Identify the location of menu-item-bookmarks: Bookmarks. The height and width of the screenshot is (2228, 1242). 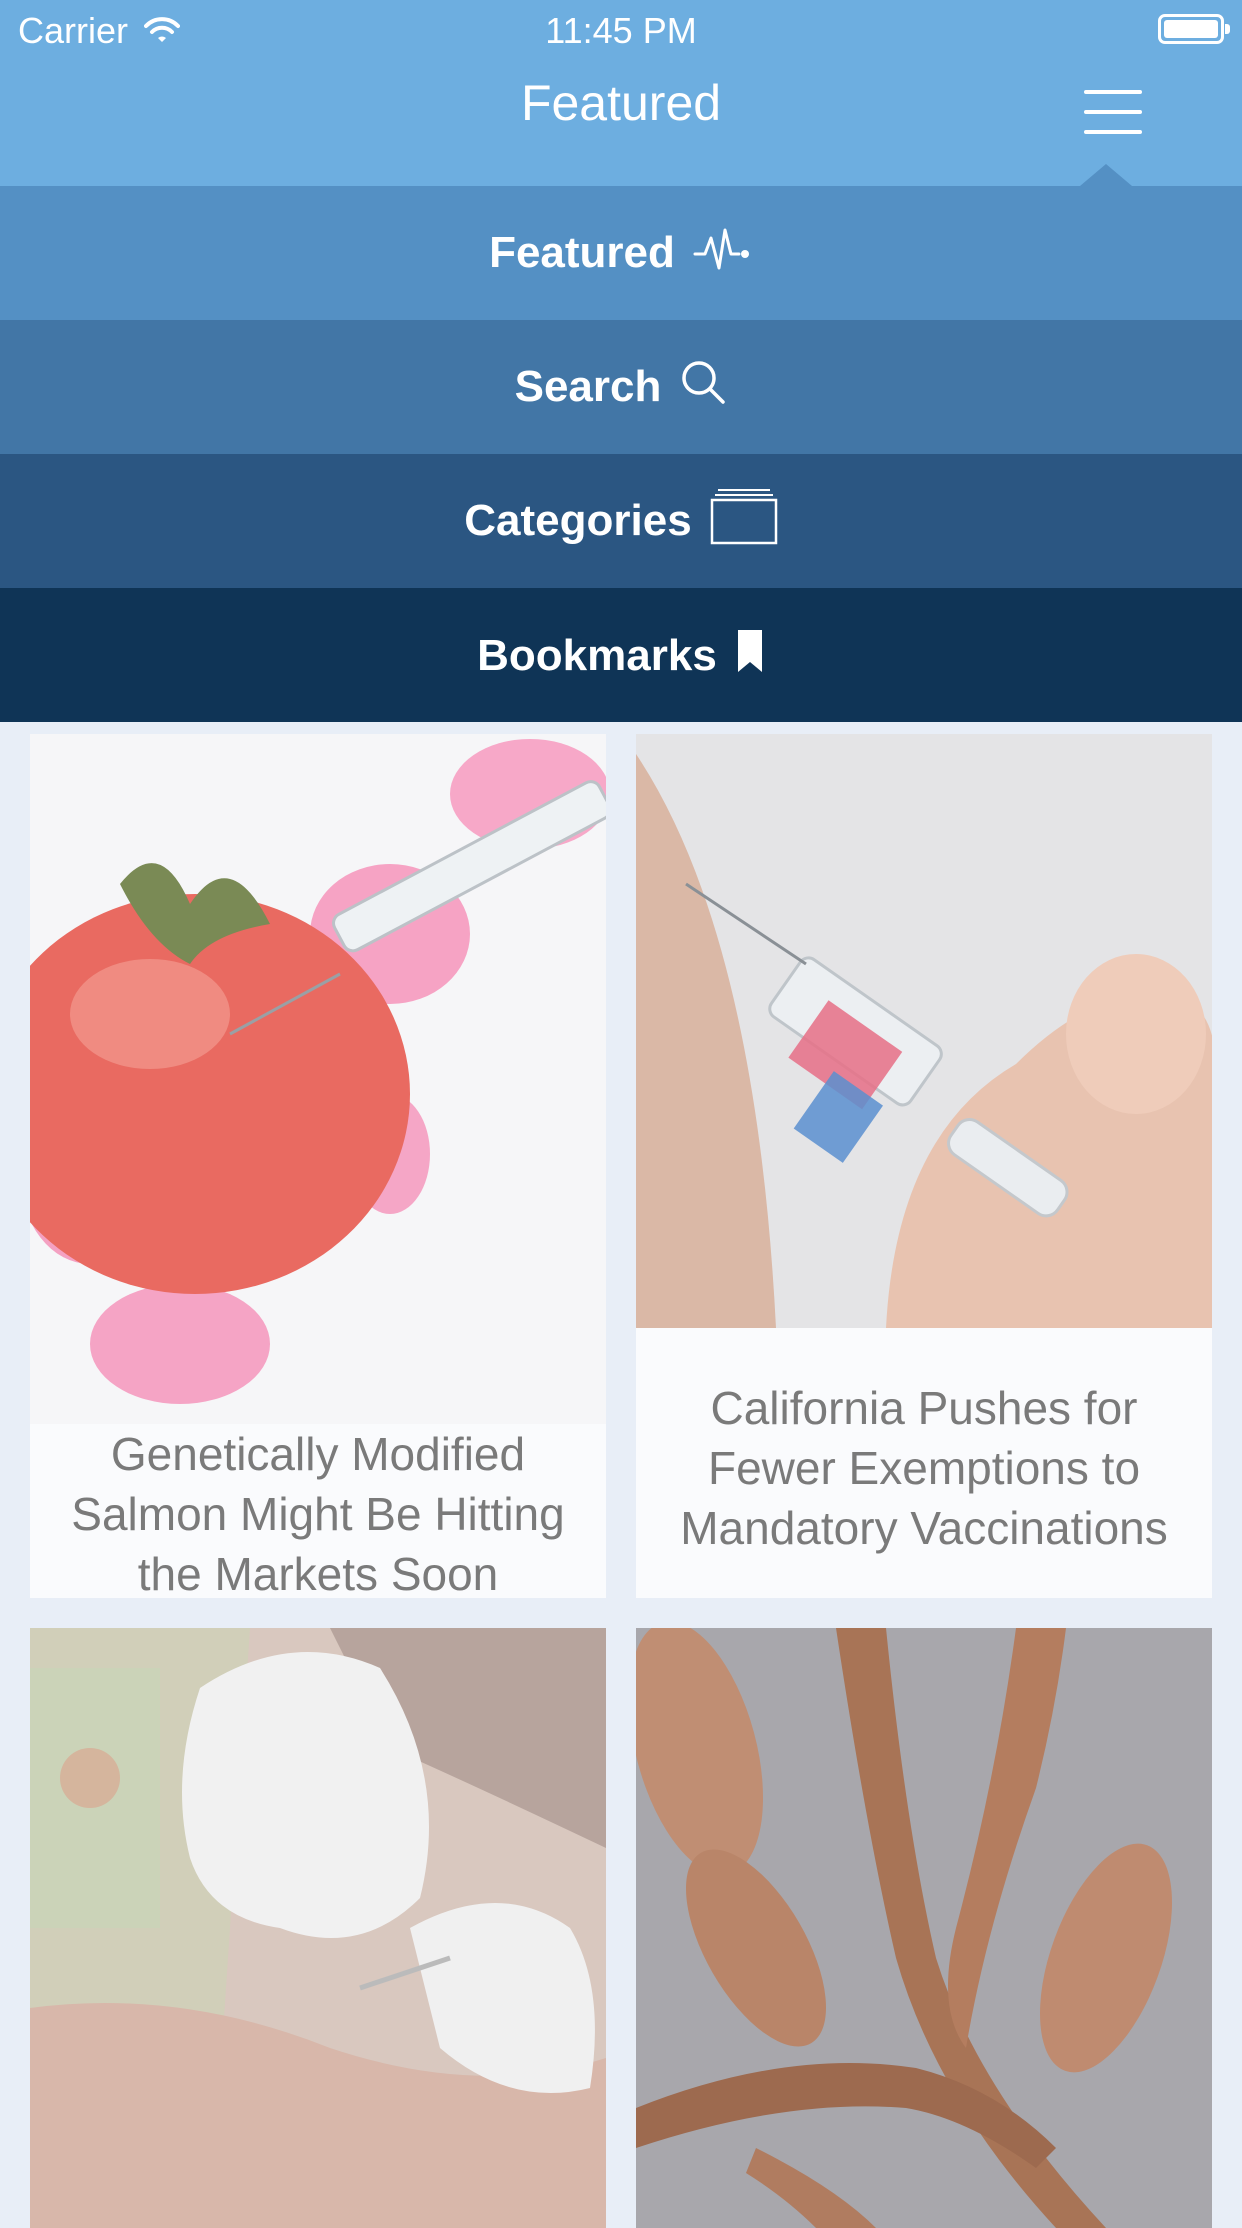
(621, 656).